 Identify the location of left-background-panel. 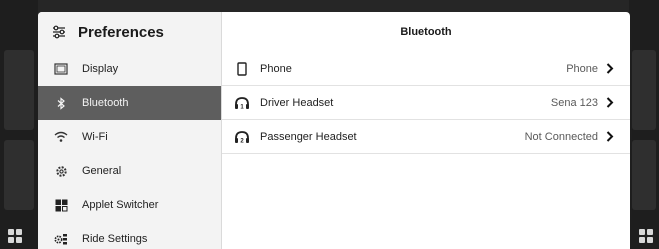
(19, 124).